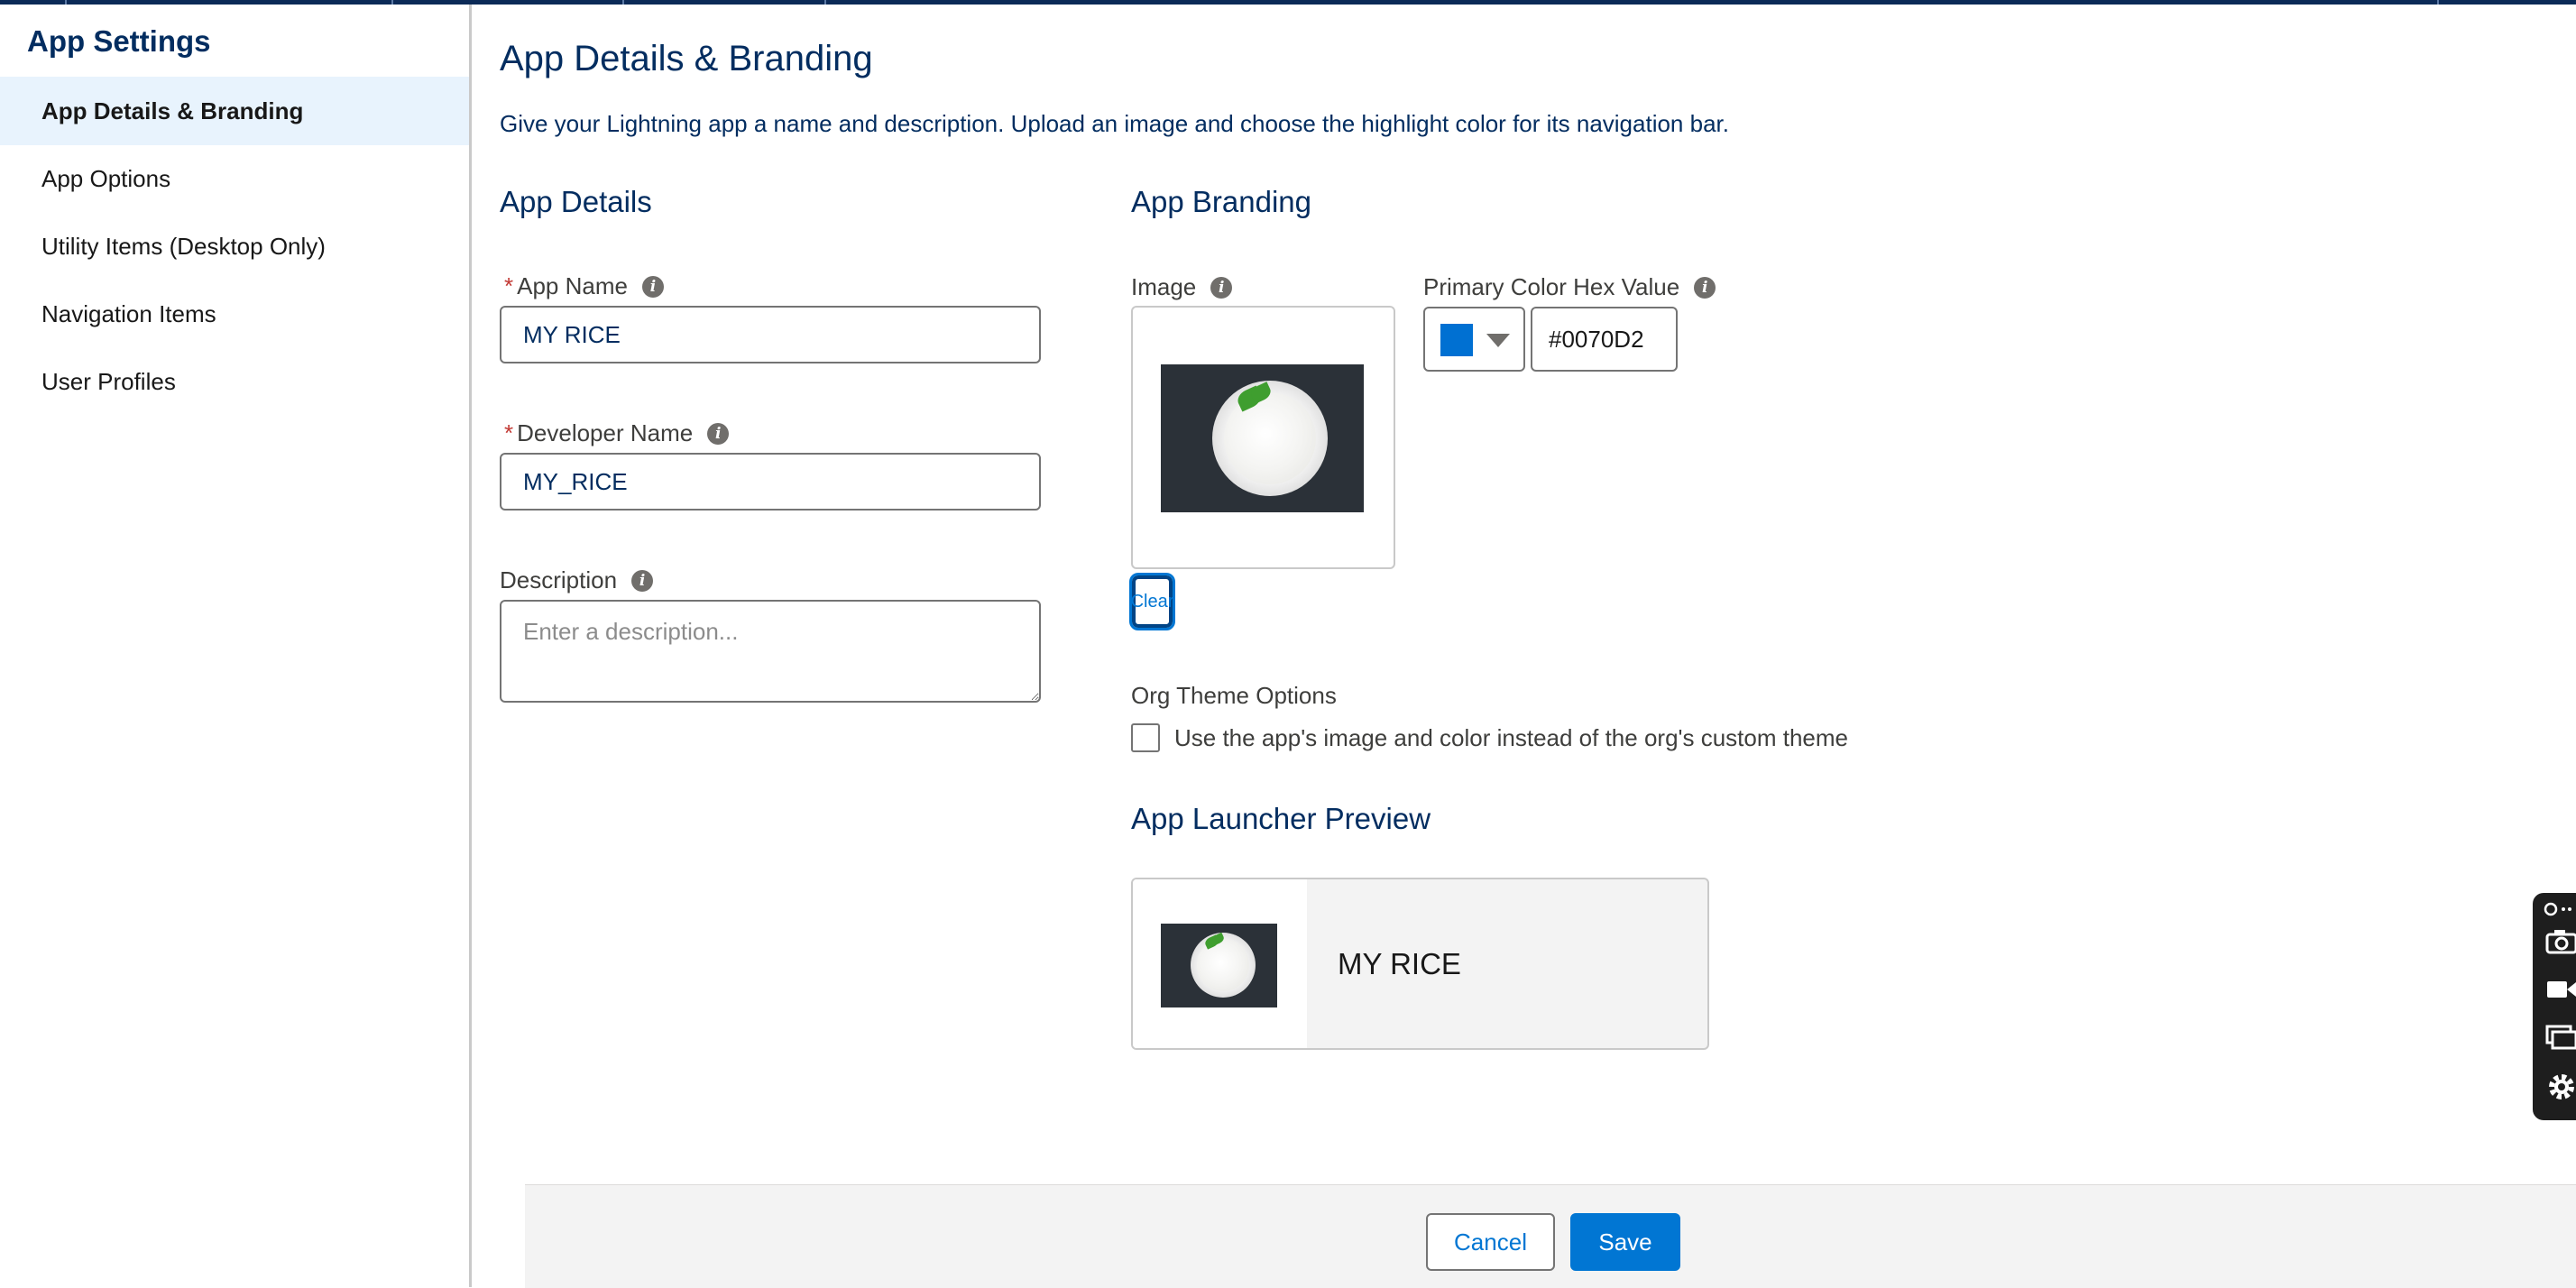  I want to click on action-footer: Cancel Save, so click(1550, 1236).